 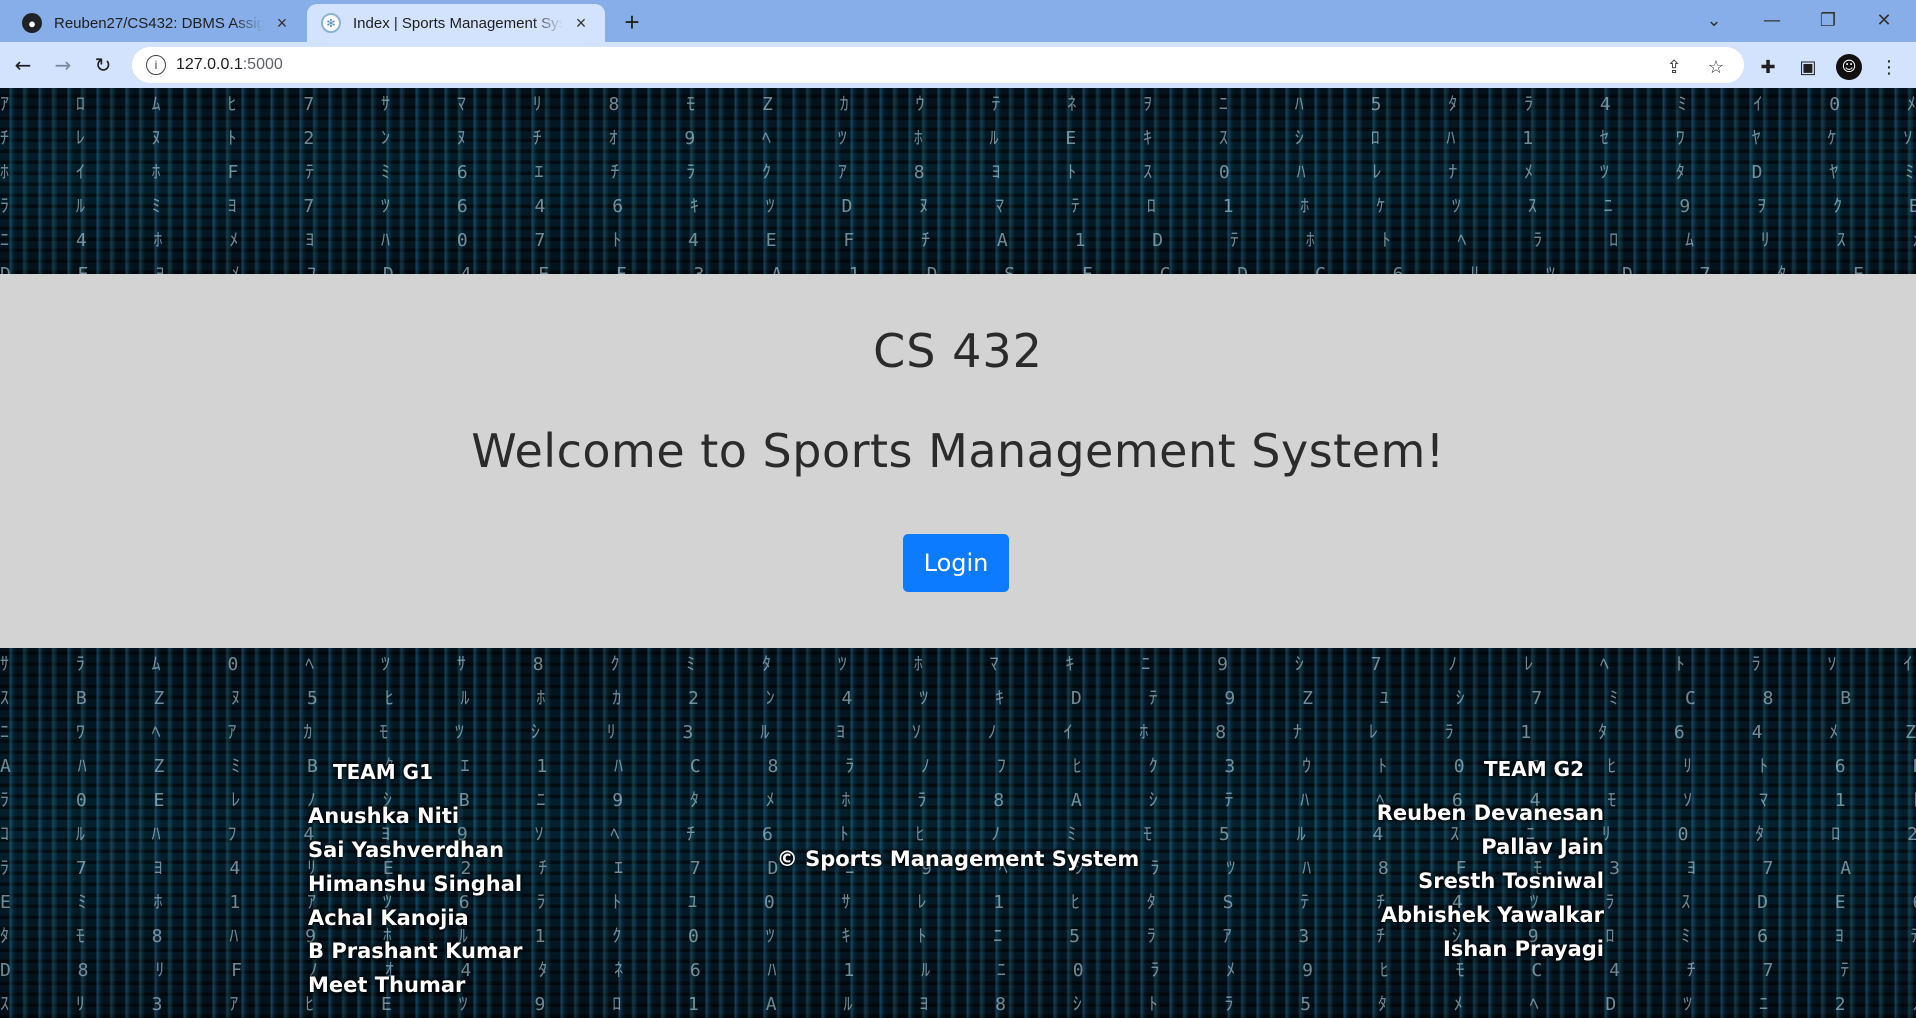 I want to click on profile-avatar: ☺, so click(x=1849, y=67).